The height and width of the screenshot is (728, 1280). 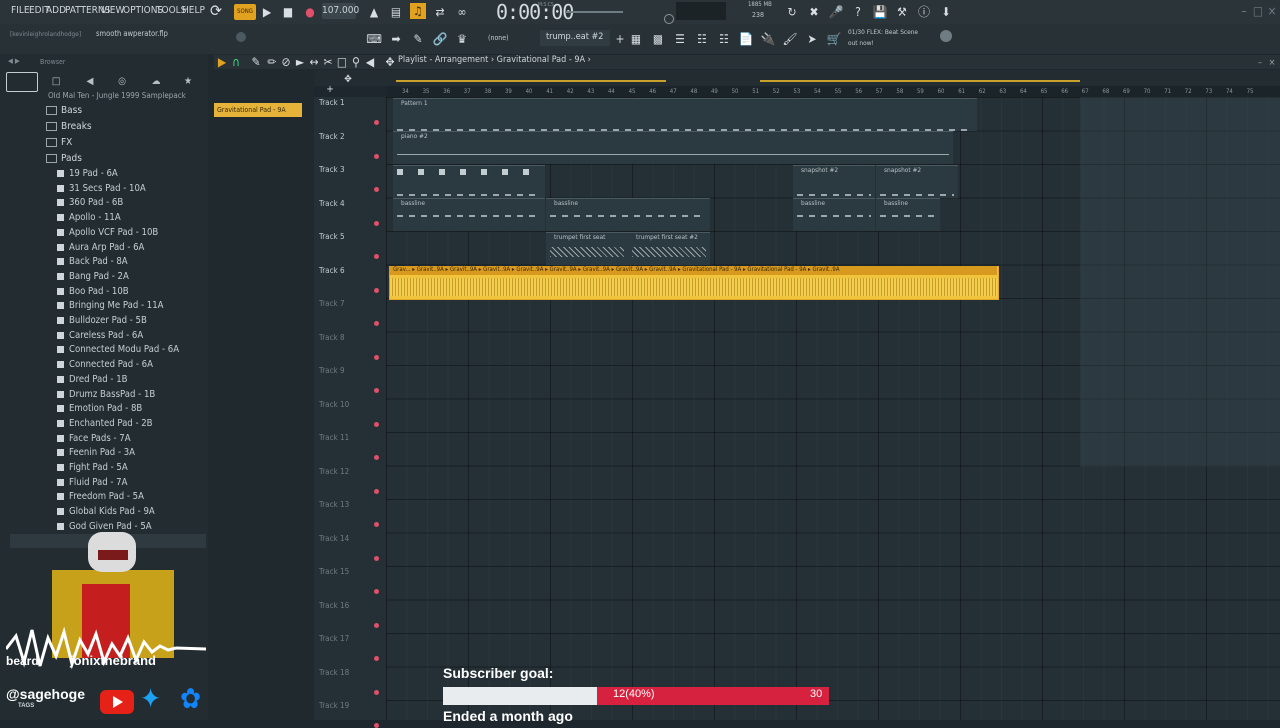 What do you see at coordinates (673, 147) in the screenshot?
I see `clip-piano: piano #2` at bounding box center [673, 147].